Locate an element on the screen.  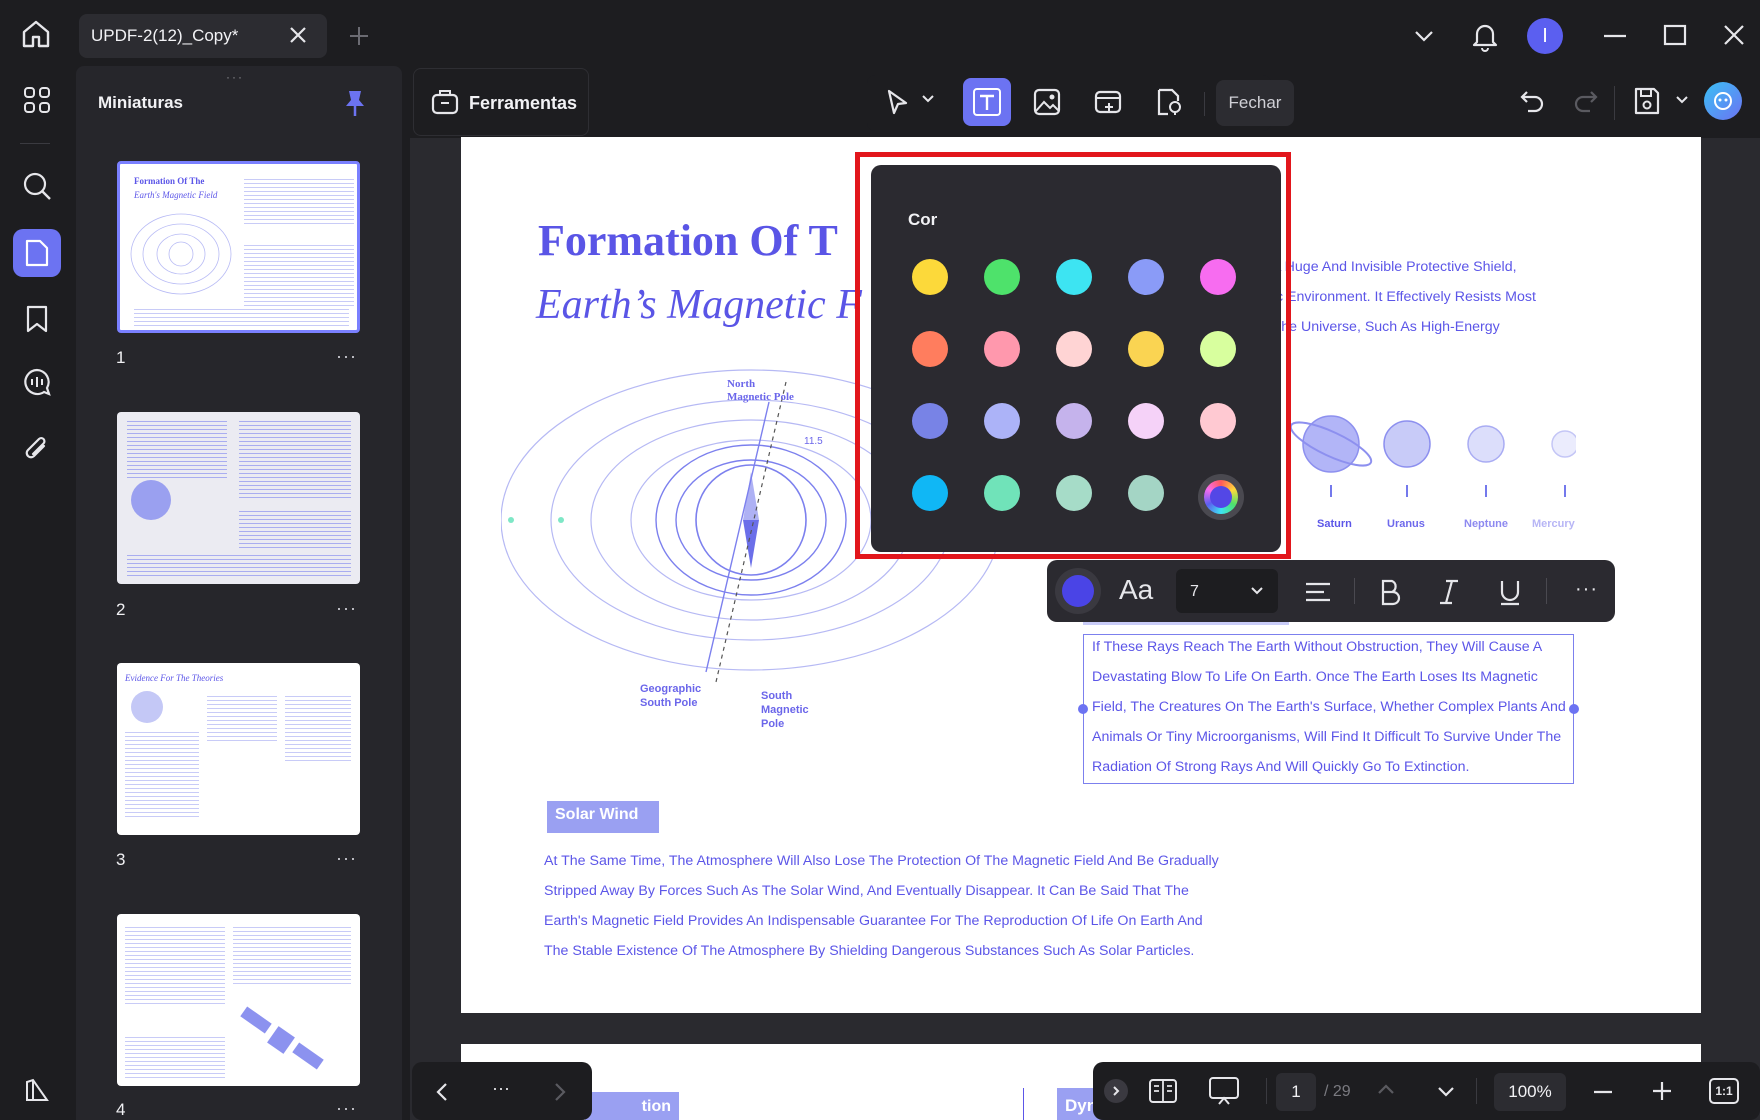
toolbar-divider is located at coordinates (1614, 103).